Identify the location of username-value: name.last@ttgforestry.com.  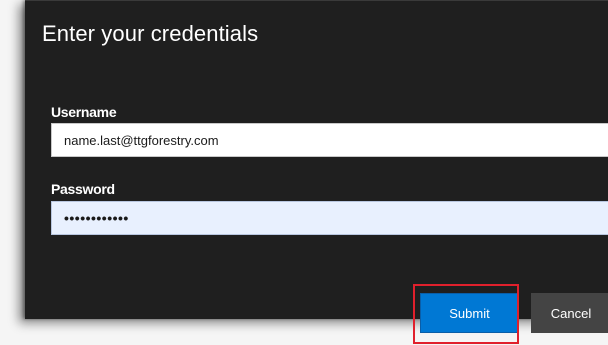
(141, 140).